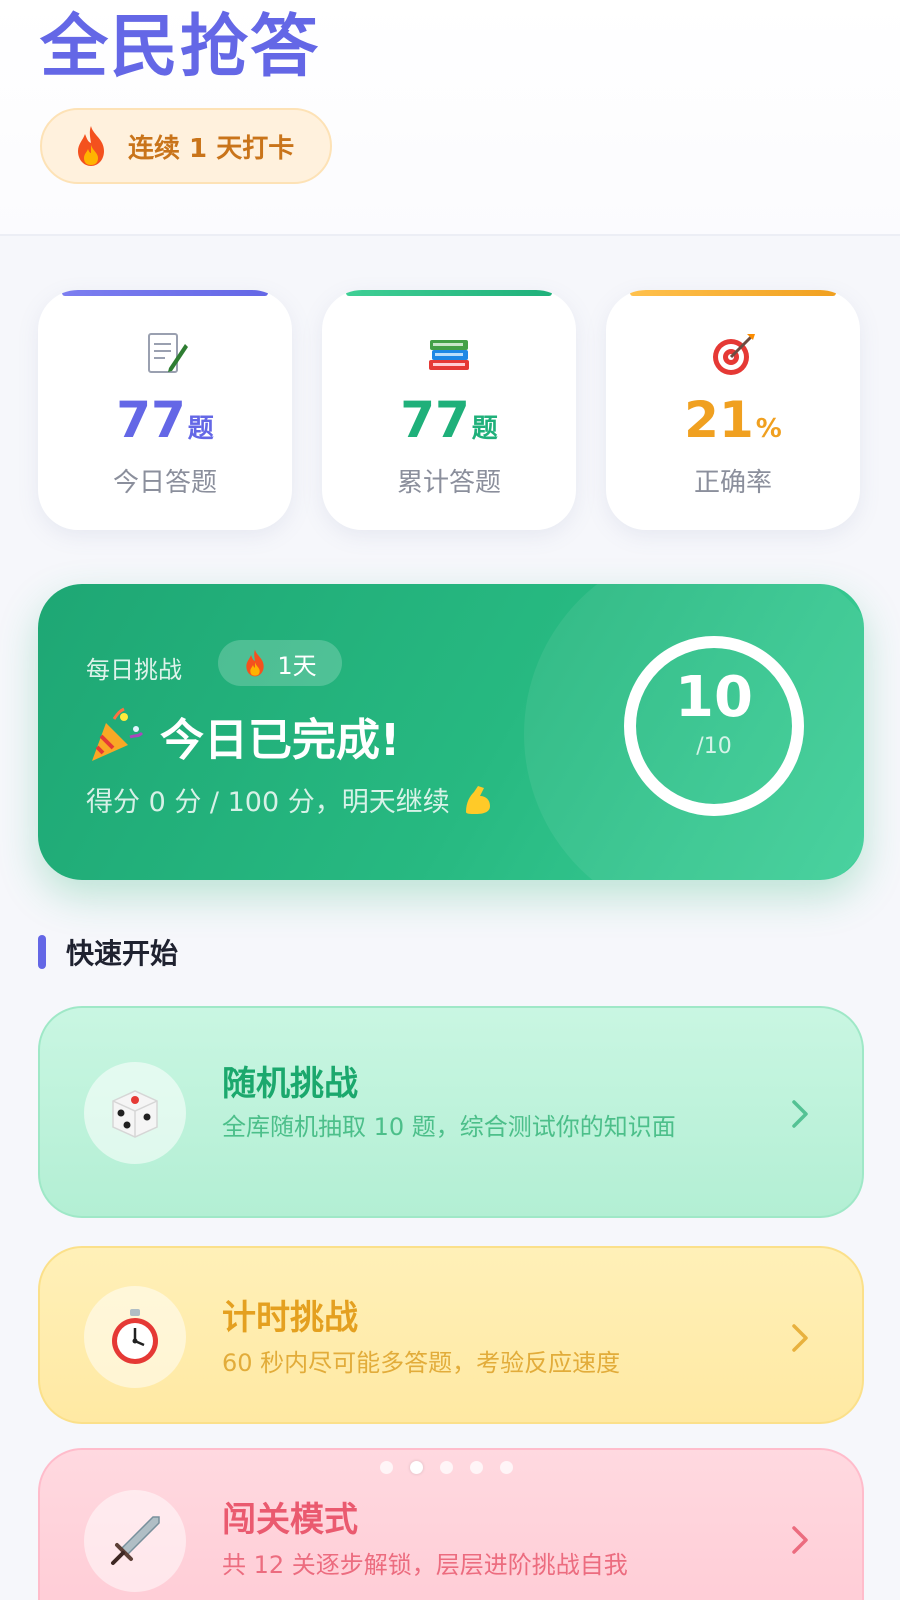  Describe the element at coordinates (732, 483) in the screenshot. I see `stat-label: 正确率` at that location.